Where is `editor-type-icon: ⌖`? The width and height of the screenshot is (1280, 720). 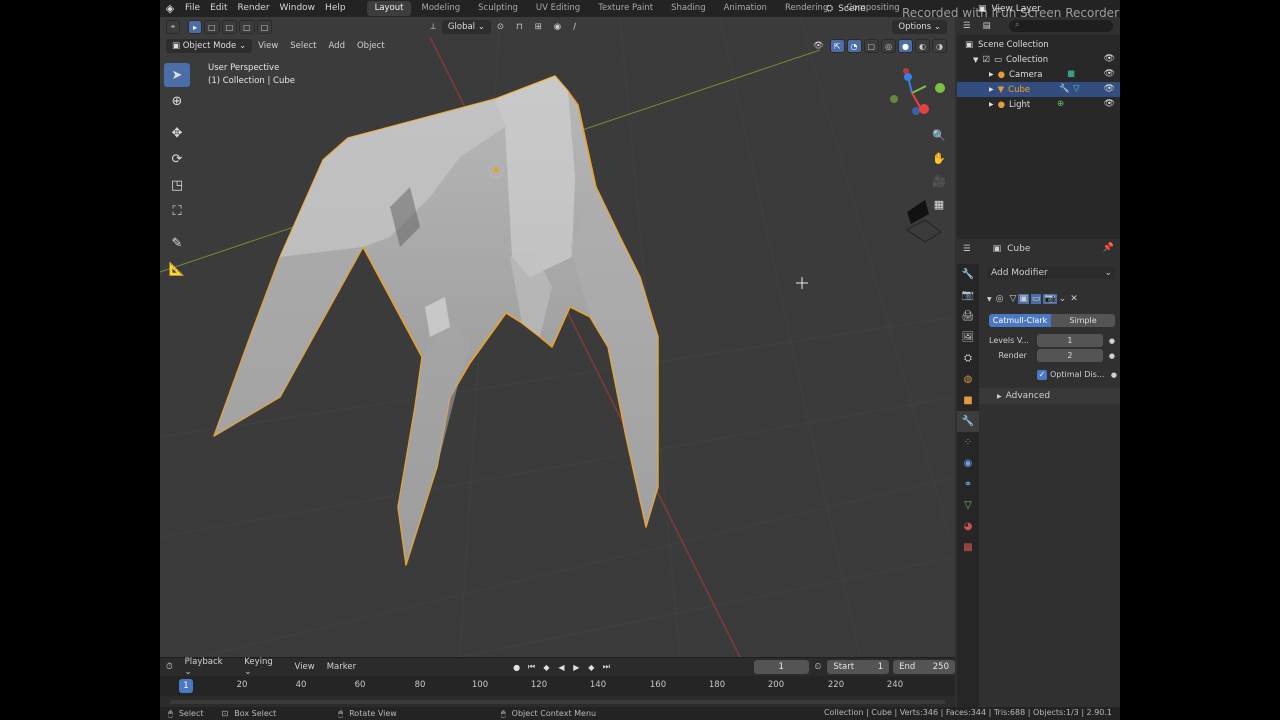
editor-type-icon: ⌖ is located at coordinates (173, 27).